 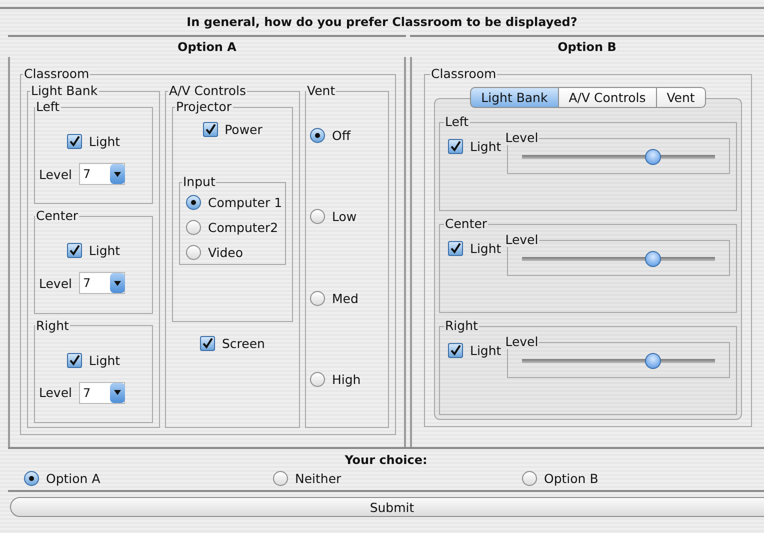 What do you see at coordinates (199, 182) in the screenshot?
I see `group-label: Input` at bounding box center [199, 182].